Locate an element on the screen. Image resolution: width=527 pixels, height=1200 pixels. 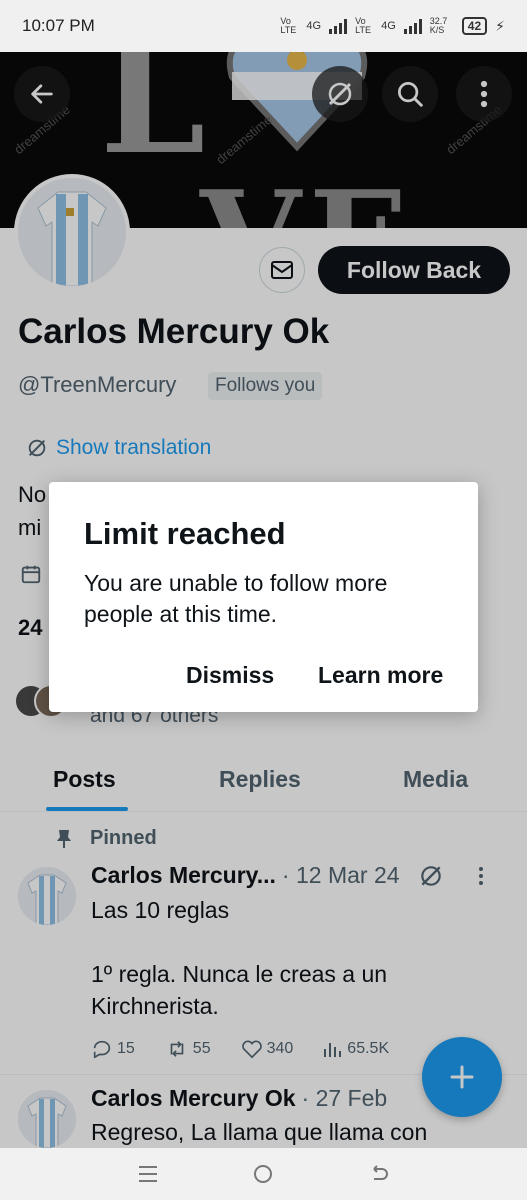
net-type-2: 4G is located at coordinates (388, 26).